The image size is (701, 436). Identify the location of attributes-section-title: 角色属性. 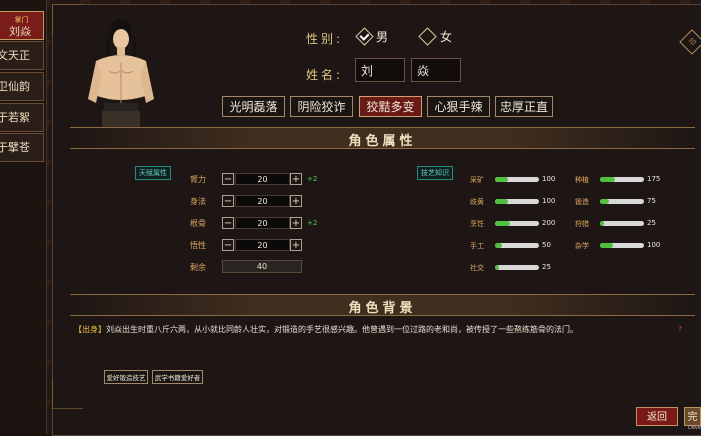
(382, 141).